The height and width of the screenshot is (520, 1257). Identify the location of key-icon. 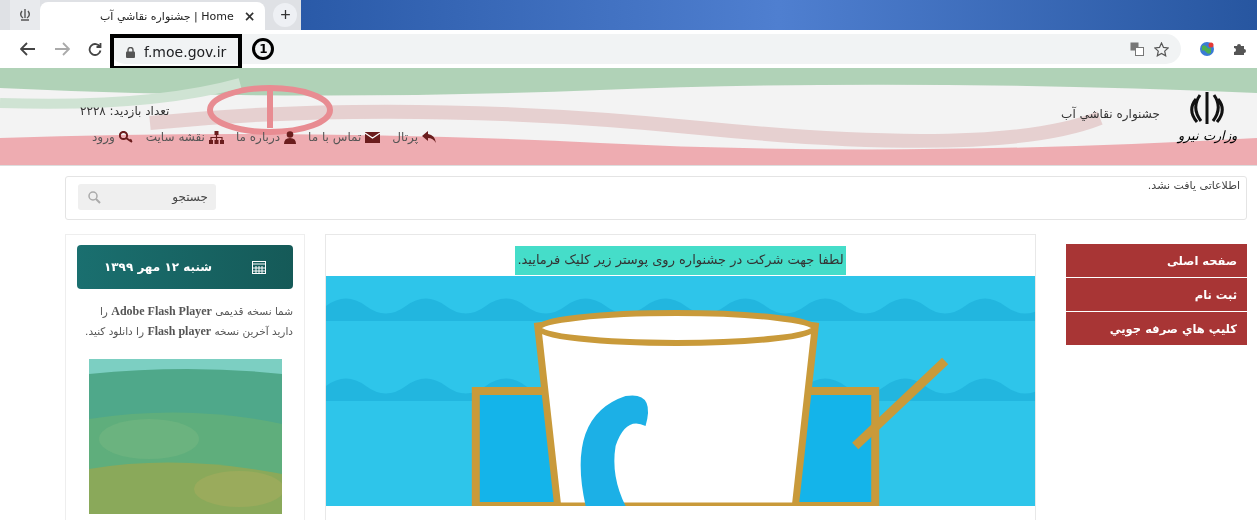
(126, 137).